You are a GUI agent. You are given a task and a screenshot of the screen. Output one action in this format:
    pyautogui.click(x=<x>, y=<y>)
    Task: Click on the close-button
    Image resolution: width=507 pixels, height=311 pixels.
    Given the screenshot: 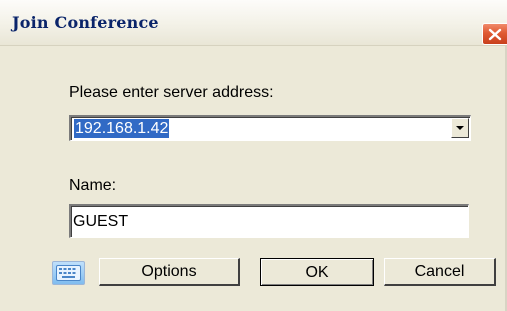 What is the action you would take?
    pyautogui.click(x=494, y=34)
    